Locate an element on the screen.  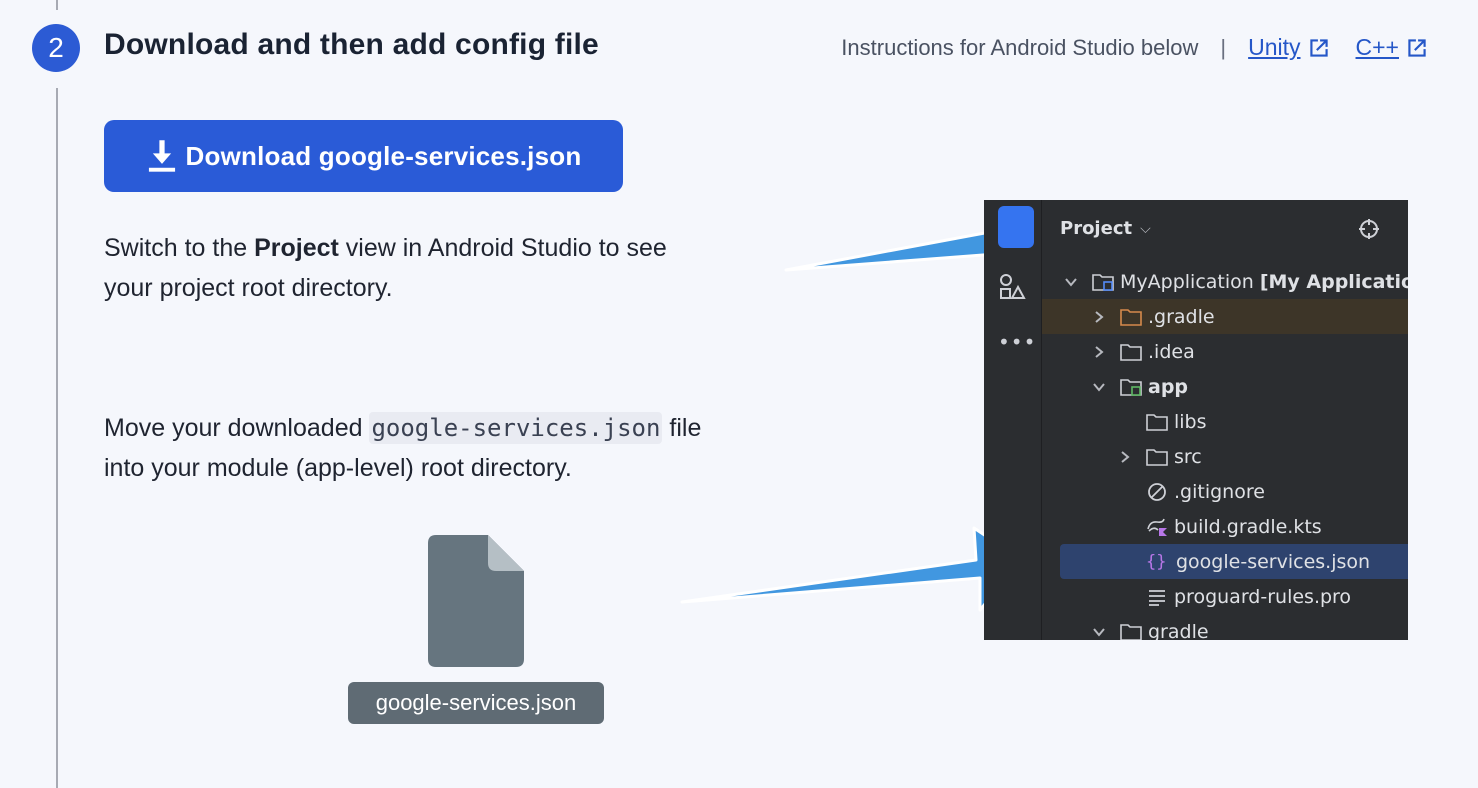
tree-label: .gradle is located at coordinates (1181, 316).